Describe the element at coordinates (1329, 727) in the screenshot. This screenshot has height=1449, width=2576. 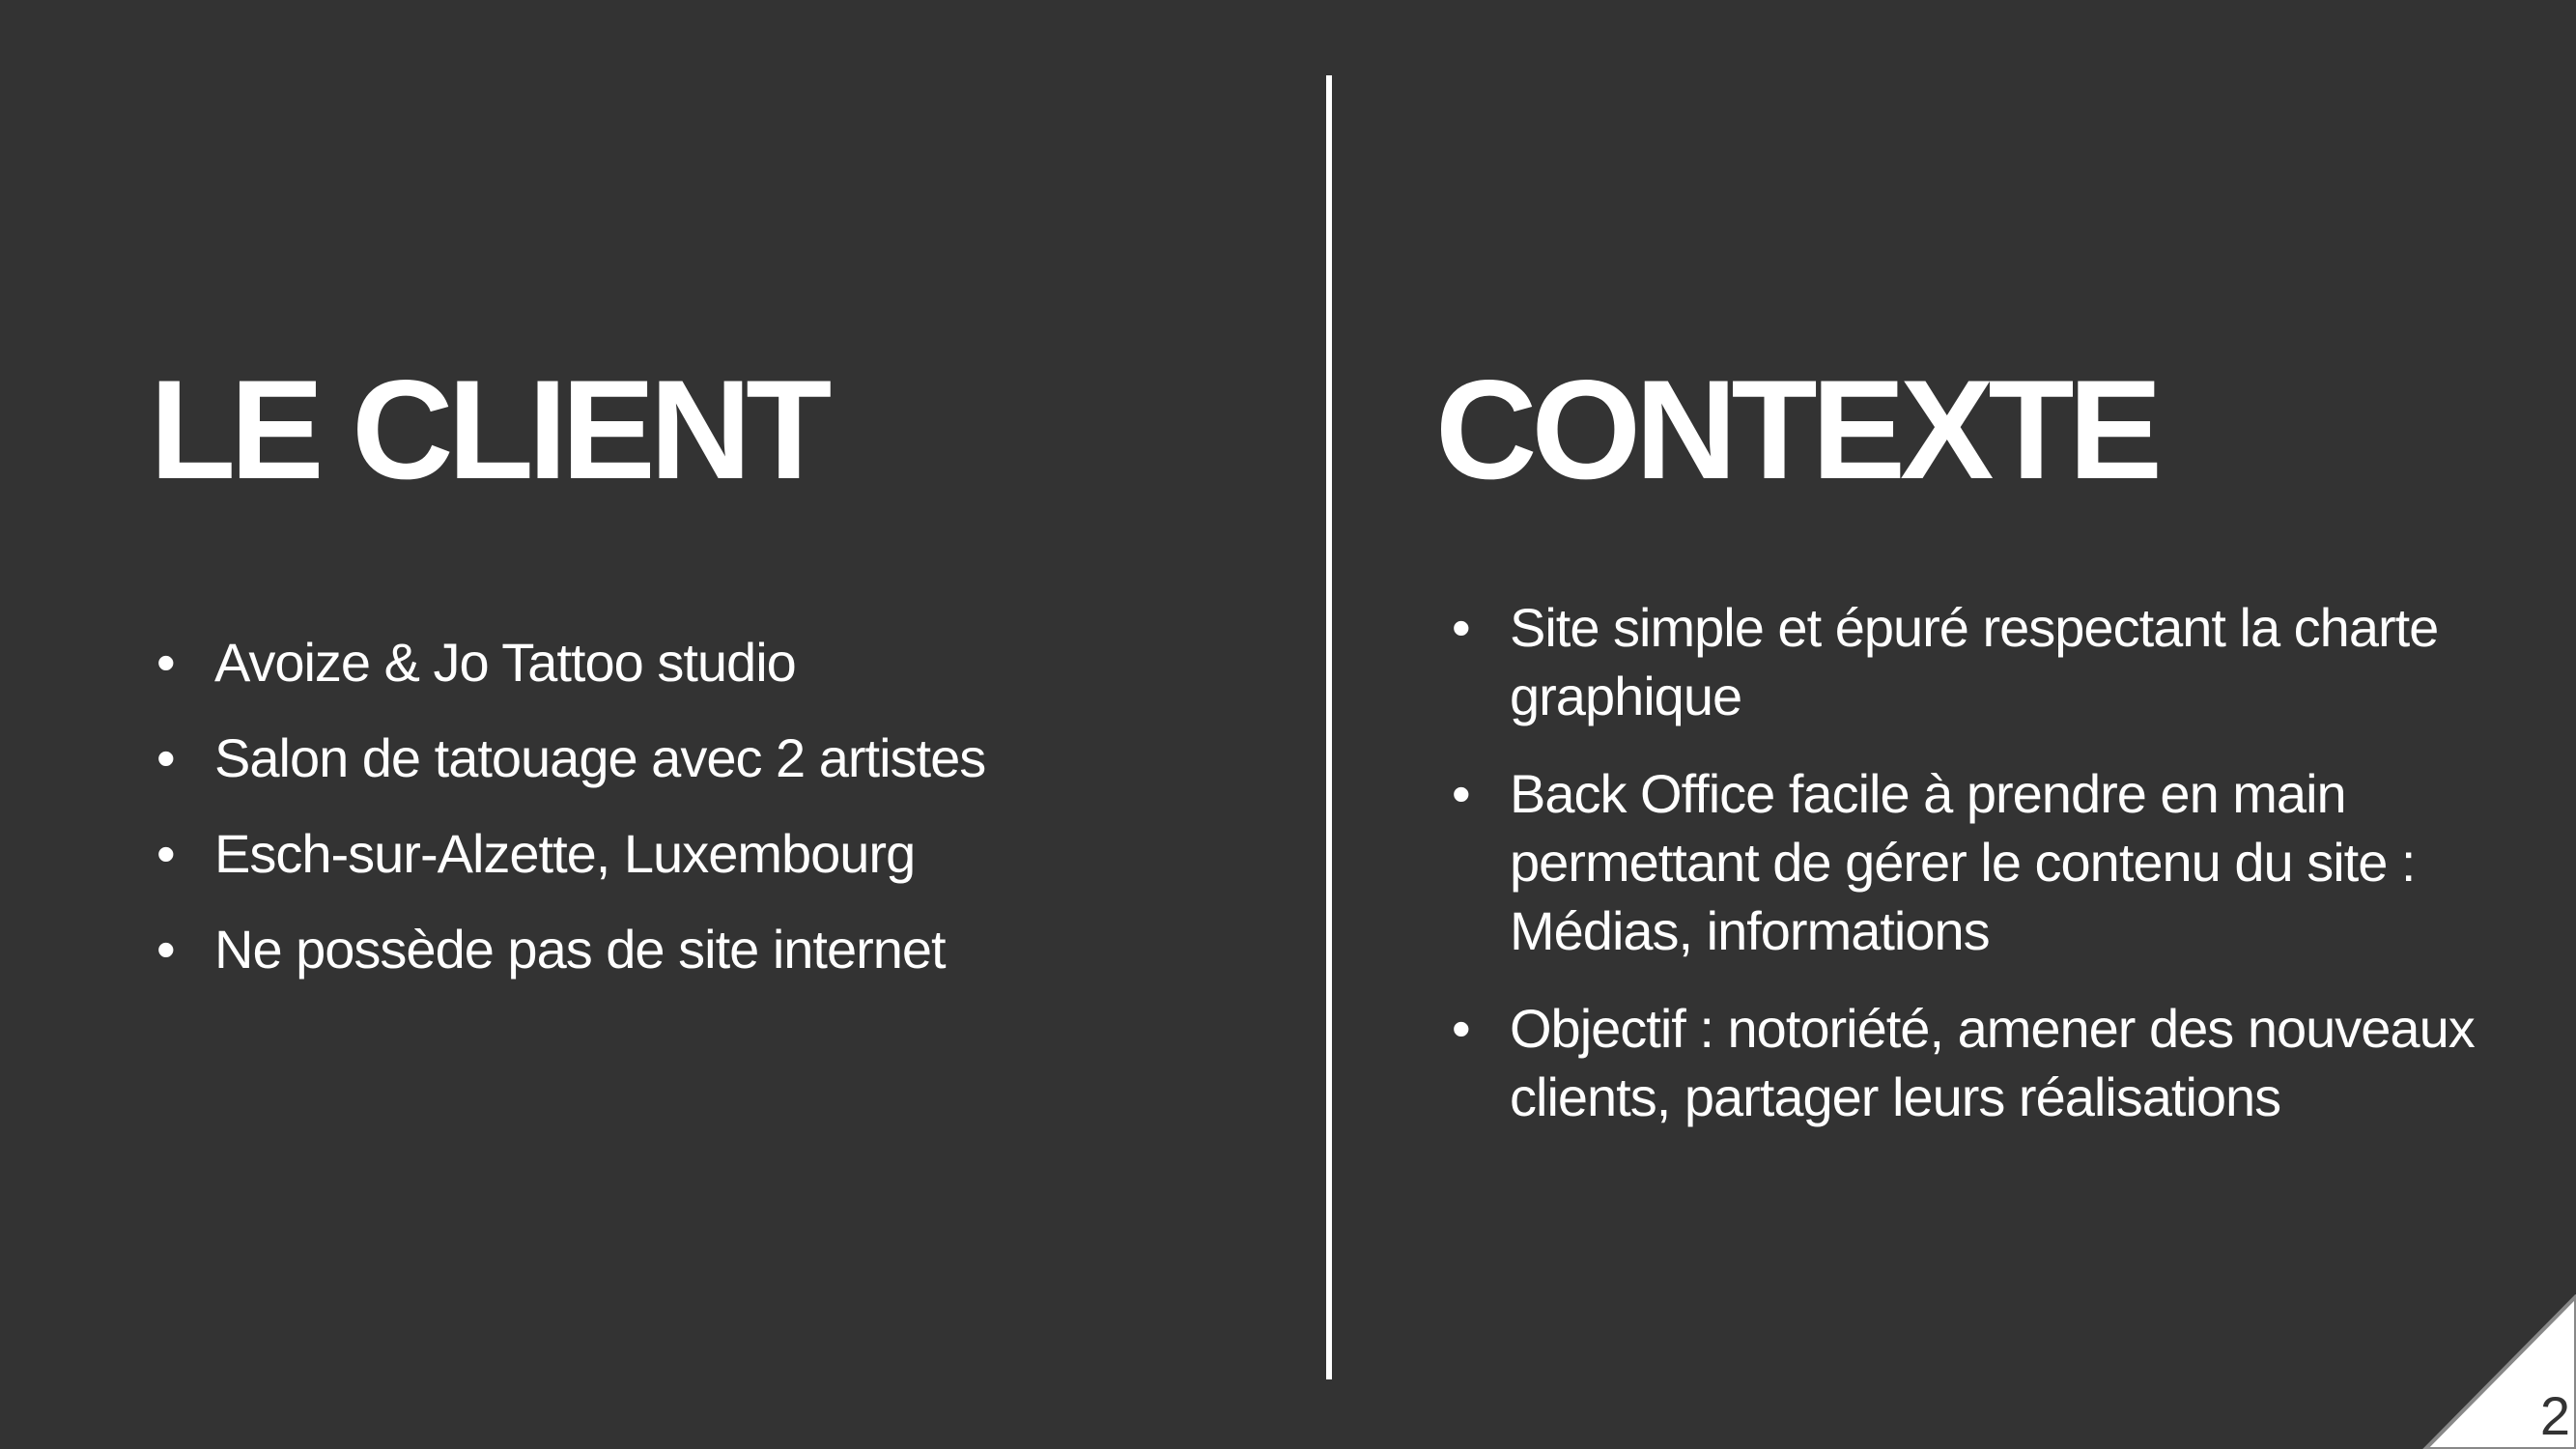
I see `vertical-divider` at that location.